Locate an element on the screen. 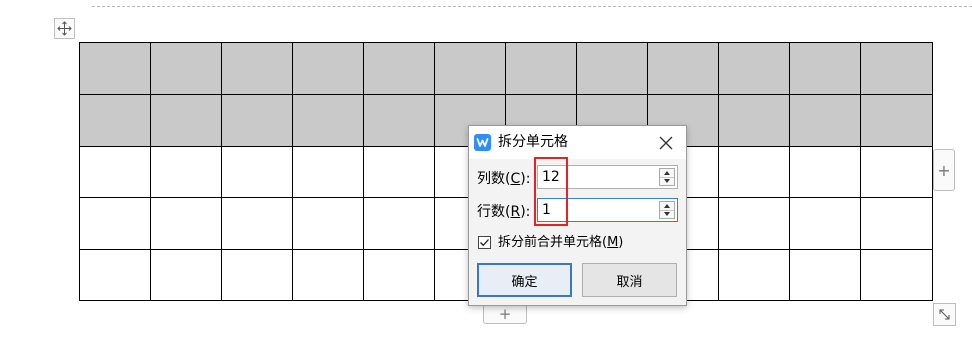  dialog-title: 拆分单元格 is located at coordinates (533, 142).